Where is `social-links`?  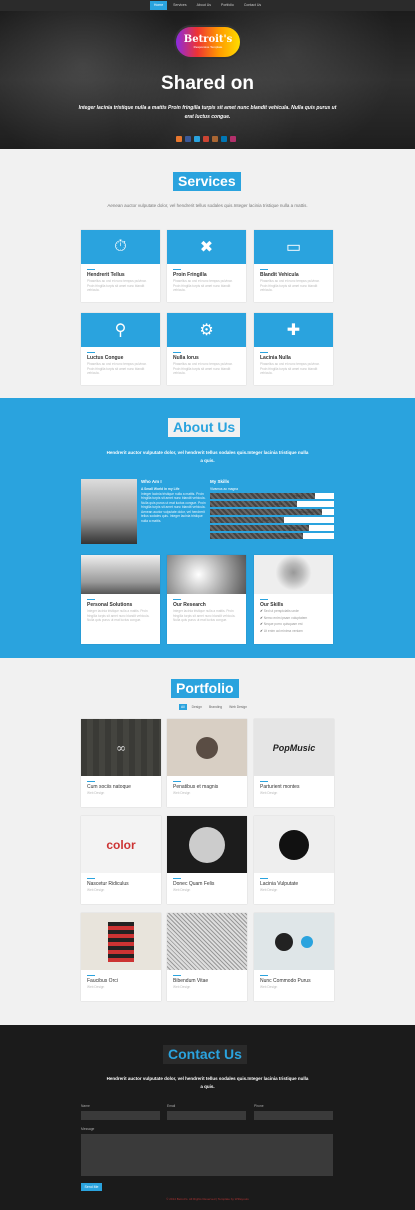 social-links is located at coordinates (206, 139).